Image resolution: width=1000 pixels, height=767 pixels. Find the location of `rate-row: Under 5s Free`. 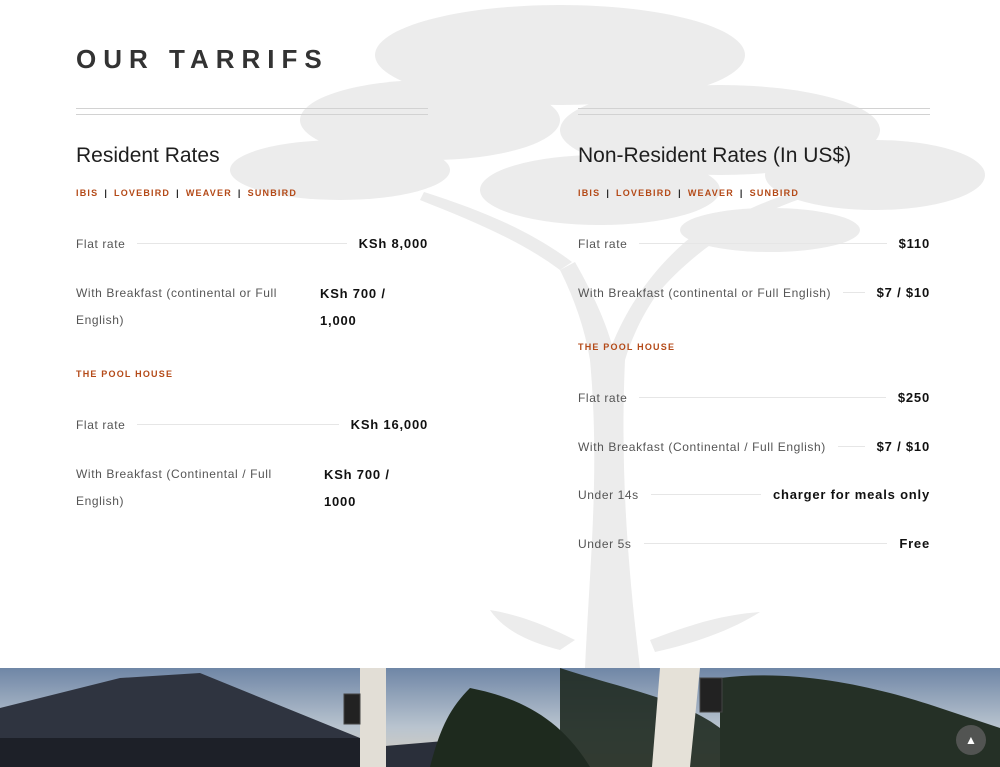

rate-row: Under 5s Free is located at coordinates (754, 543).